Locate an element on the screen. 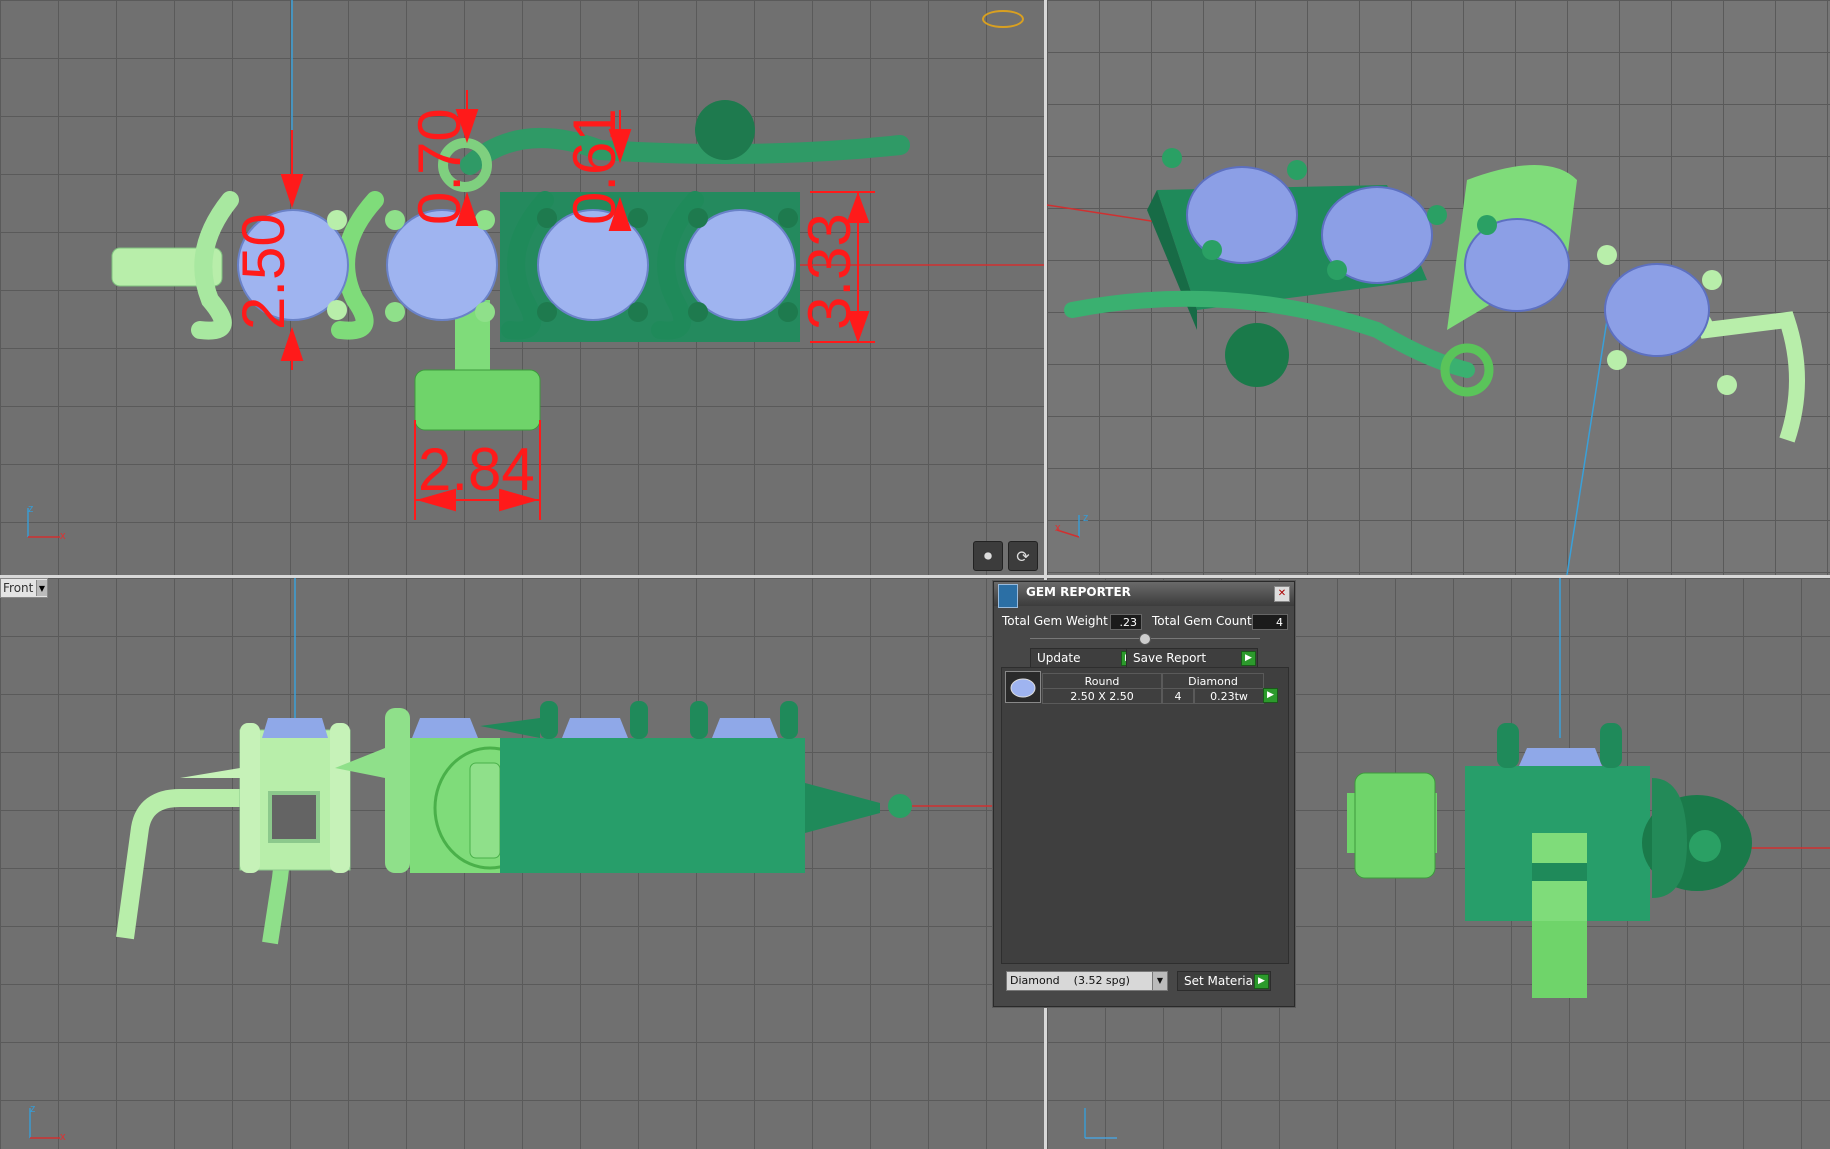 The height and width of the screenshot is (1149, 1830). material-select: Diamond (3.52 spg) ▼ is located at coordinates (1087, 981).